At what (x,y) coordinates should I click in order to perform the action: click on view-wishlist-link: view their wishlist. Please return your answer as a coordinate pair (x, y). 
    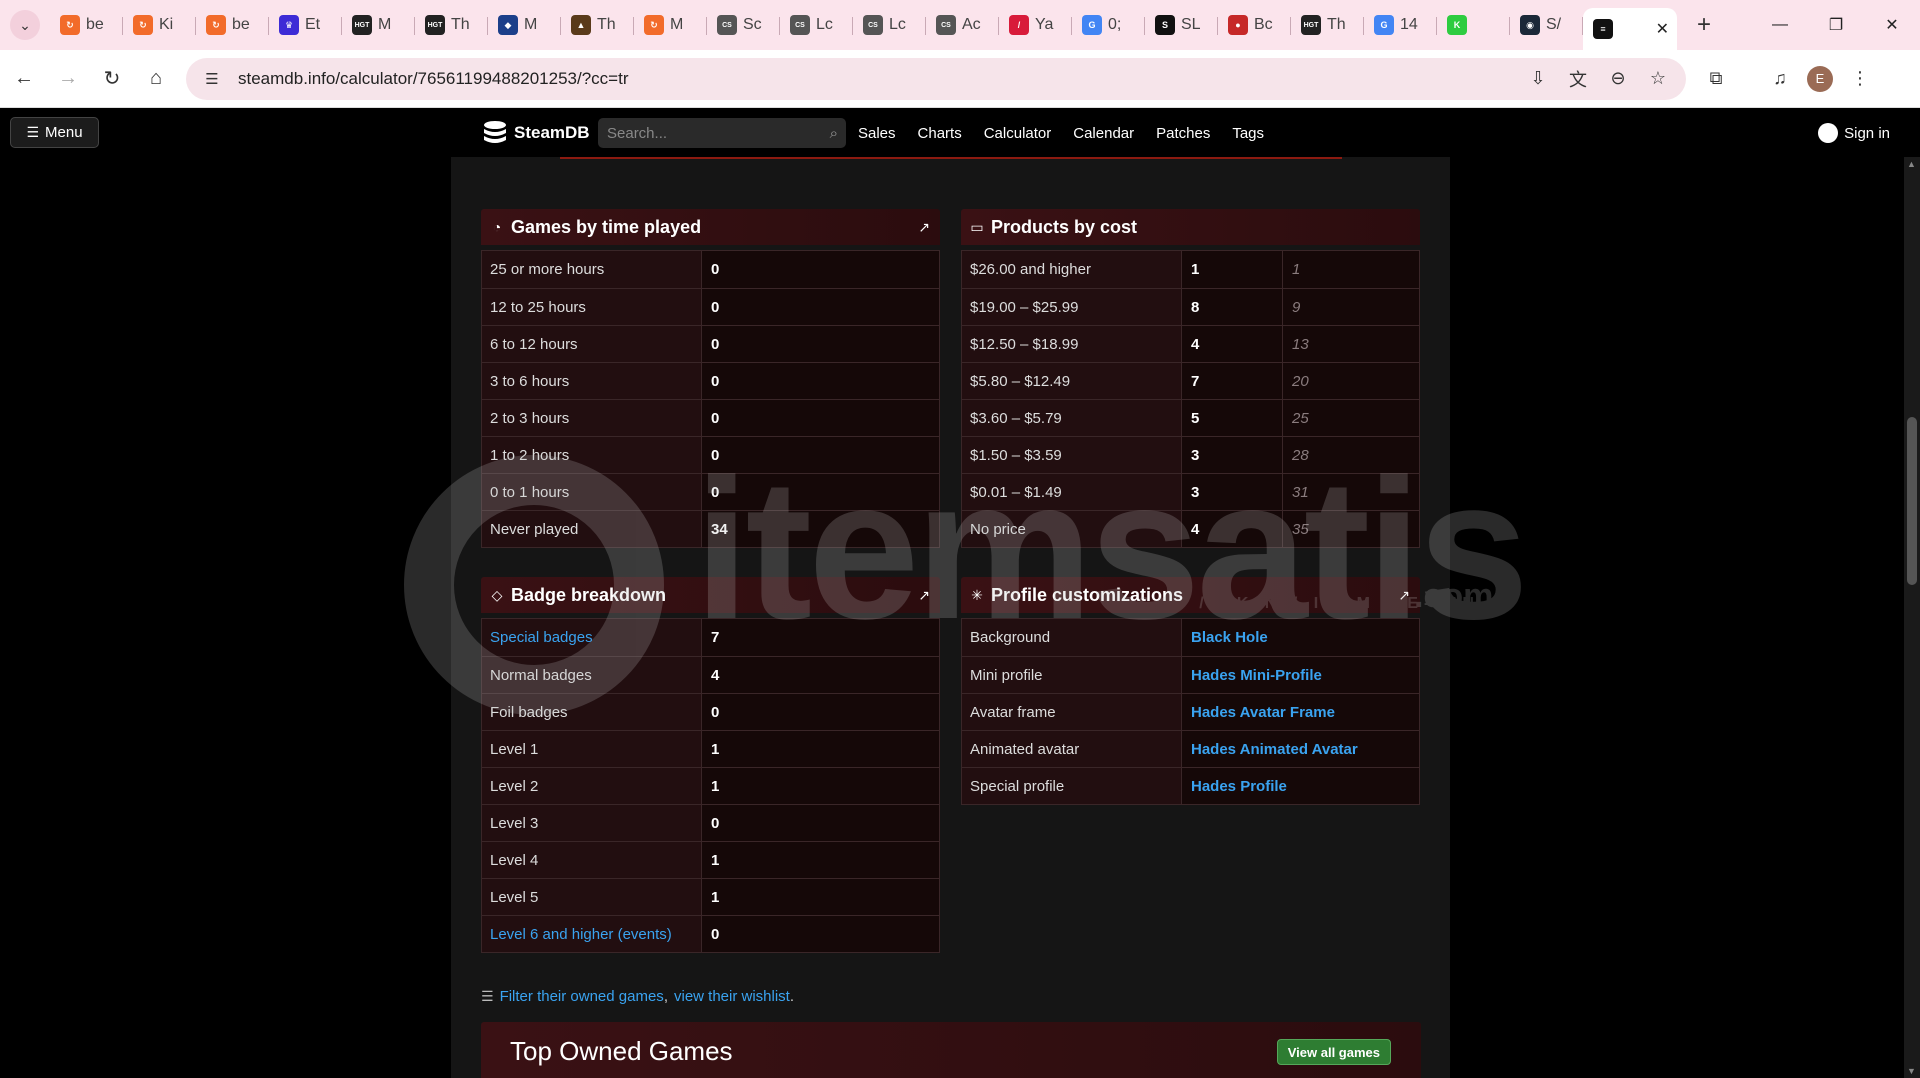
    Looking at the image, I should click on (732, 996).